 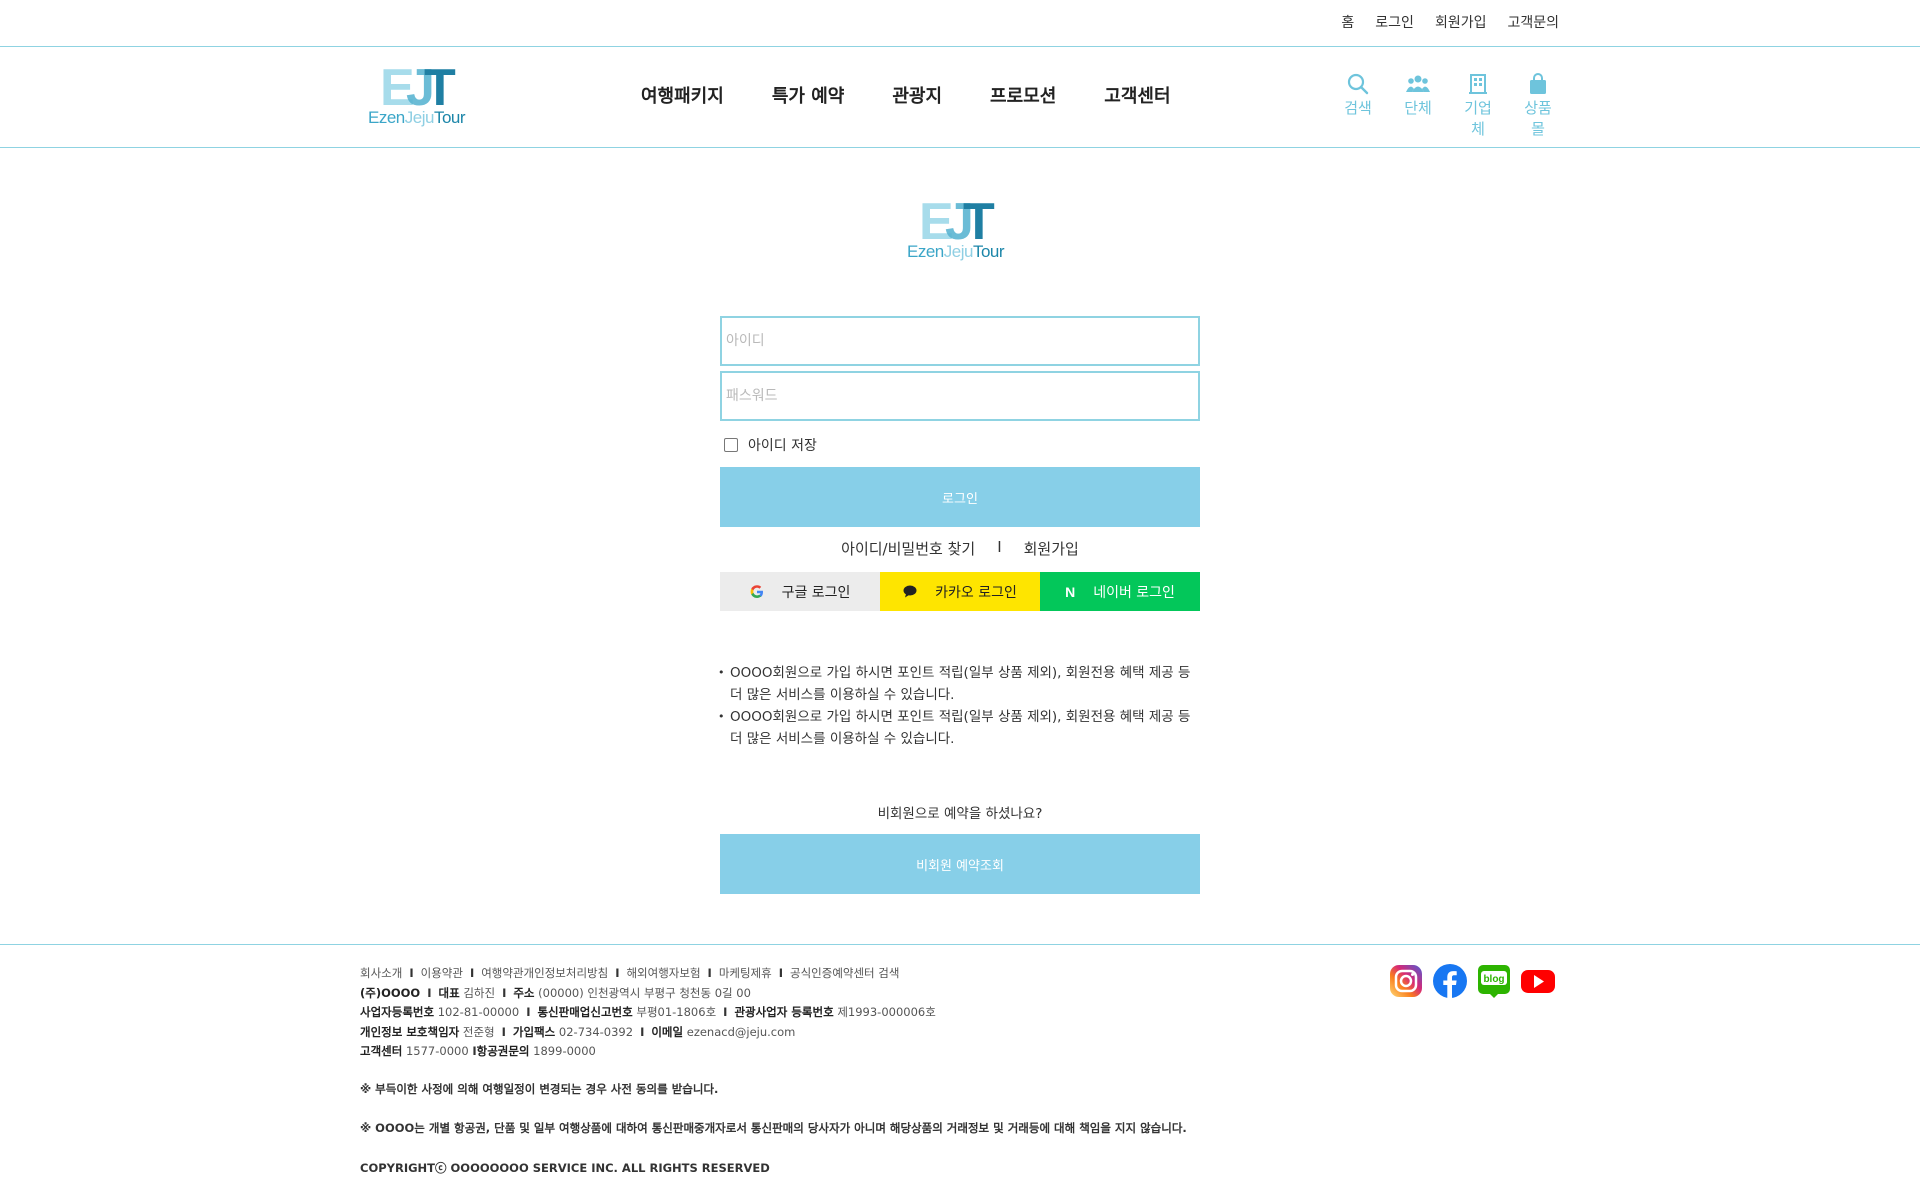 What do you see at coordinates (960, 814) in the screenshot?
I see `guest-question: 비회원으로 예약을 하셨나요?` at bounding box center [960, 814].